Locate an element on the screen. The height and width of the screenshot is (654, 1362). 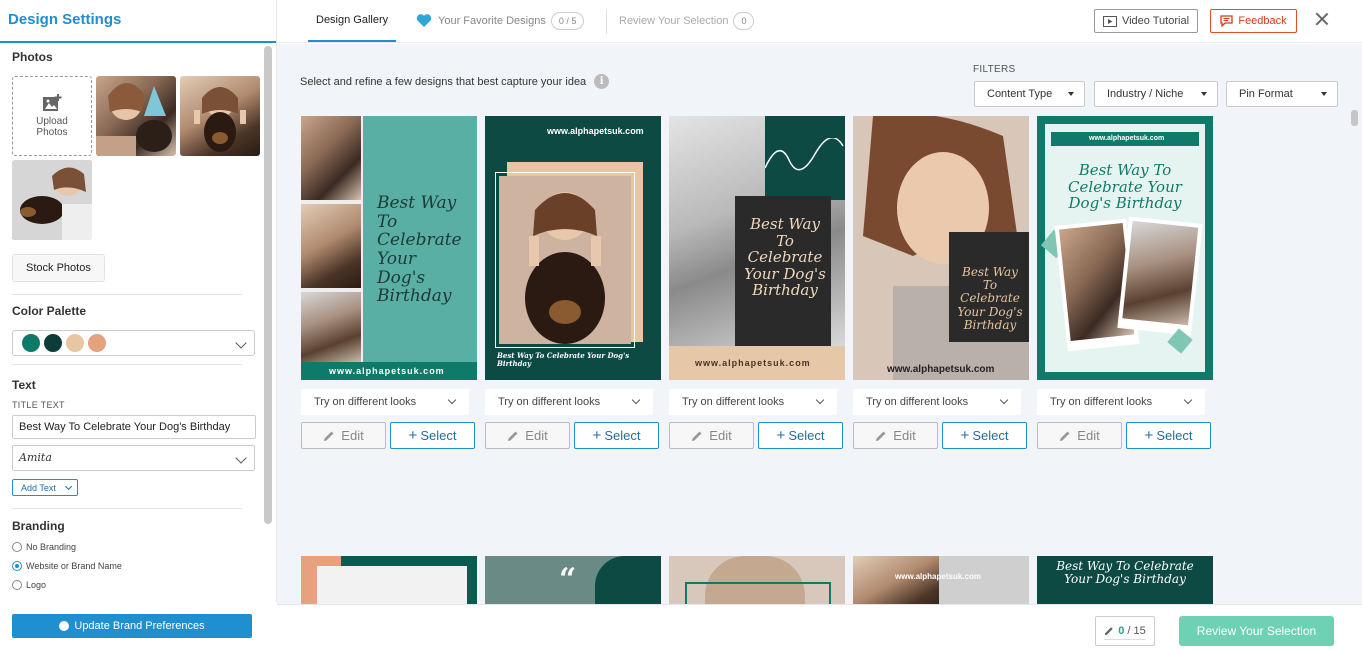
filter-industry-niche: Industry / Niche is located at coordinates (1156, 94).